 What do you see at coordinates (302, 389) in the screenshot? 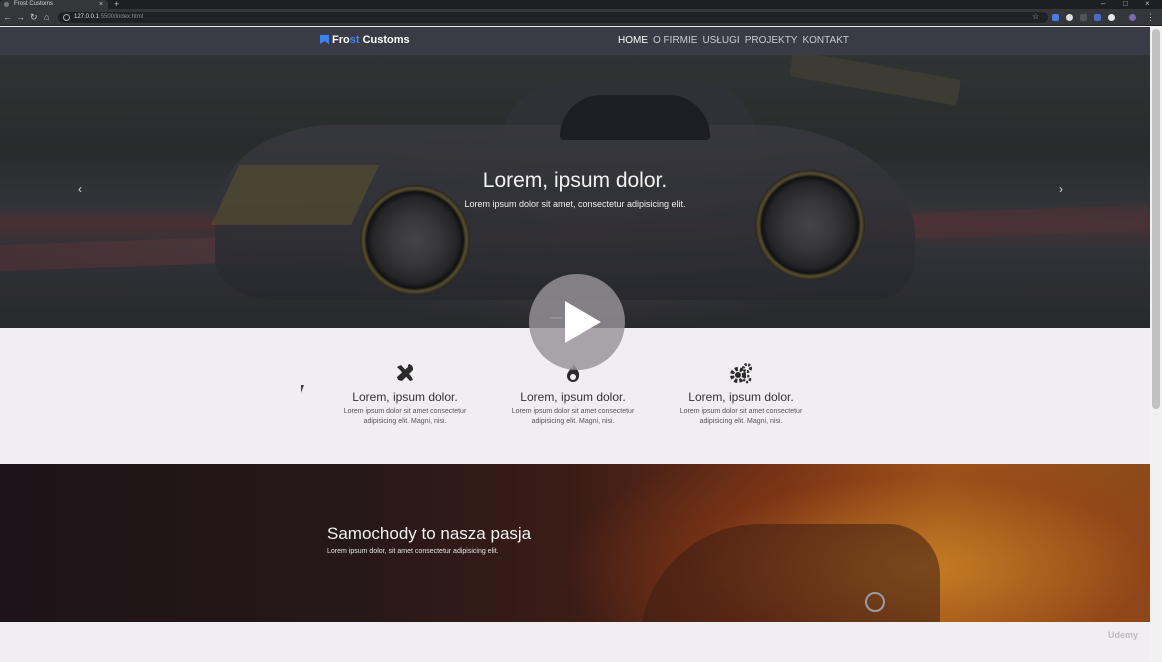
I see `mouse-cursor-icon` at bounding box center [302, 389].